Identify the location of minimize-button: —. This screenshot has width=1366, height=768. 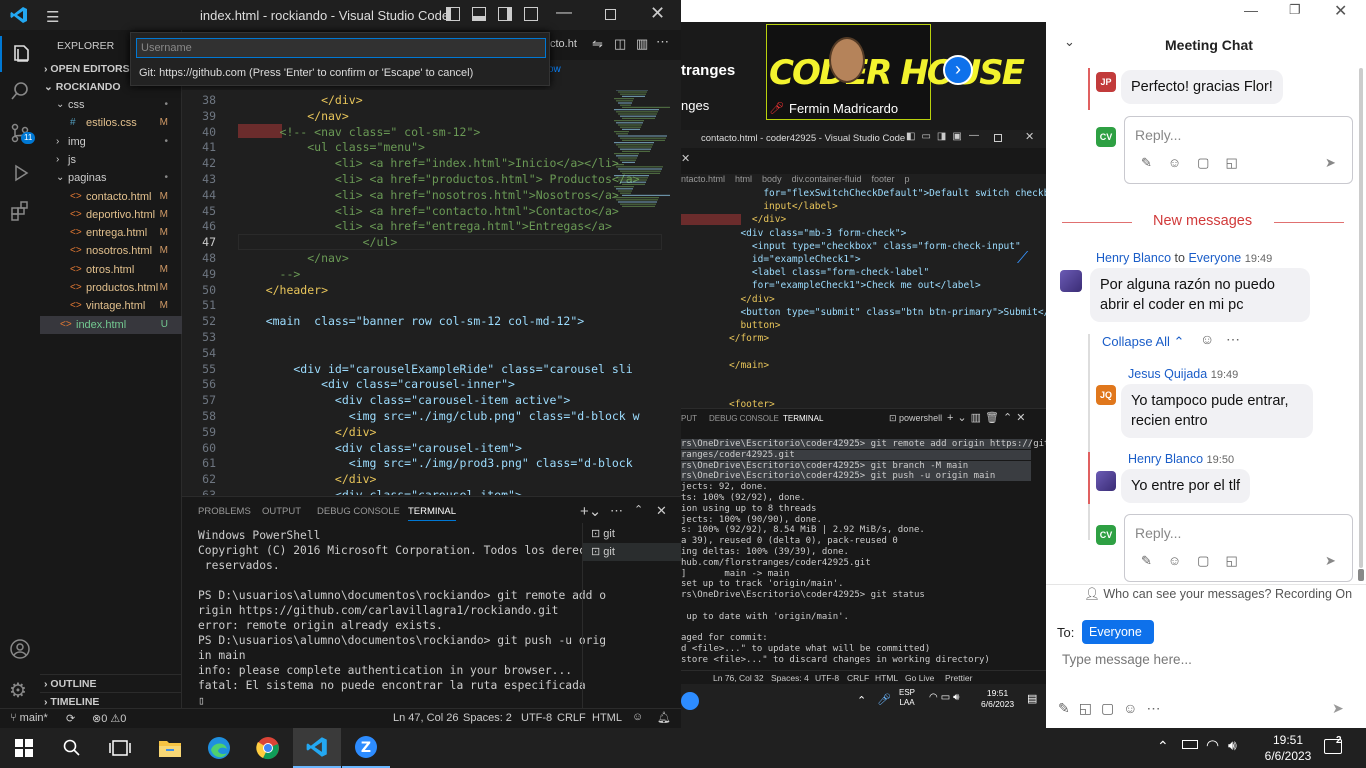
(564, 13).